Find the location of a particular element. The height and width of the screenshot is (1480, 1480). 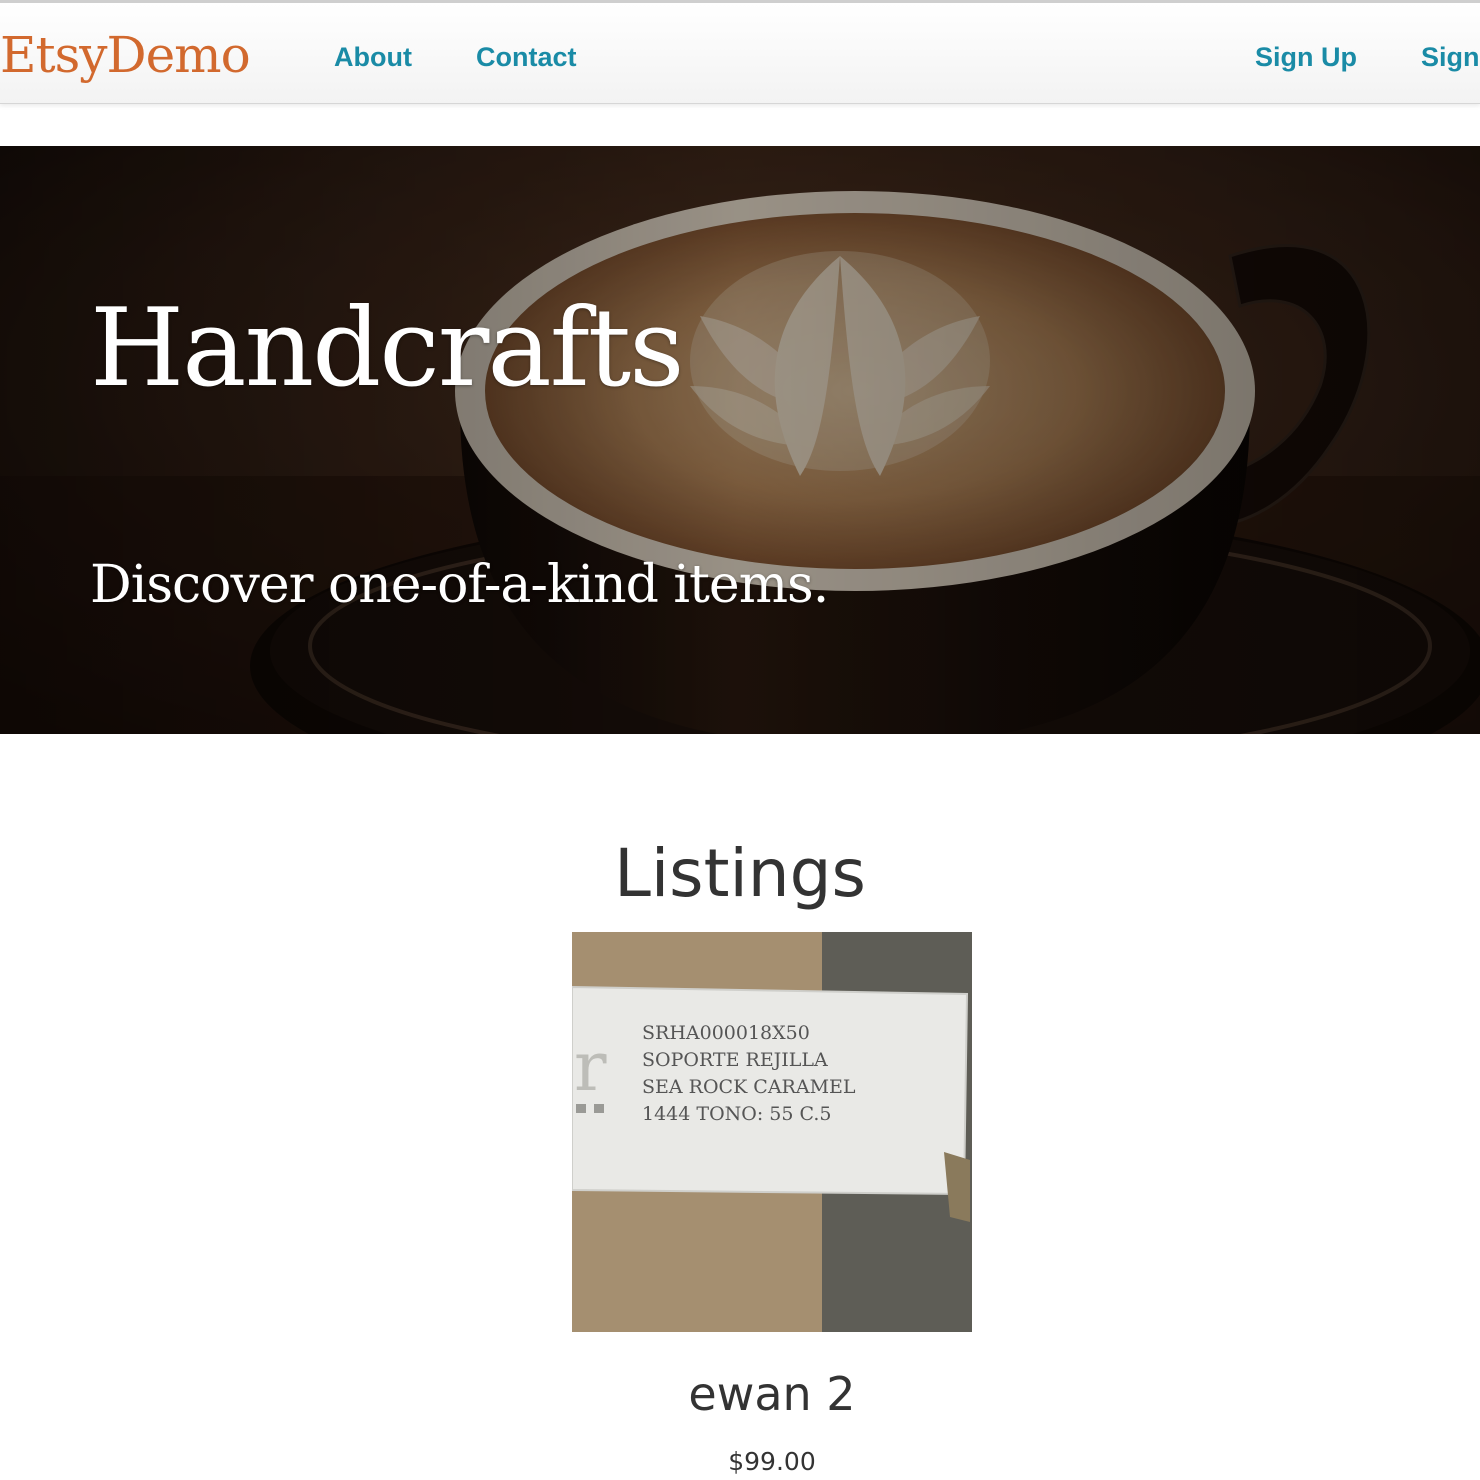

nav-link-about: About is located at coordinates (373, 57).